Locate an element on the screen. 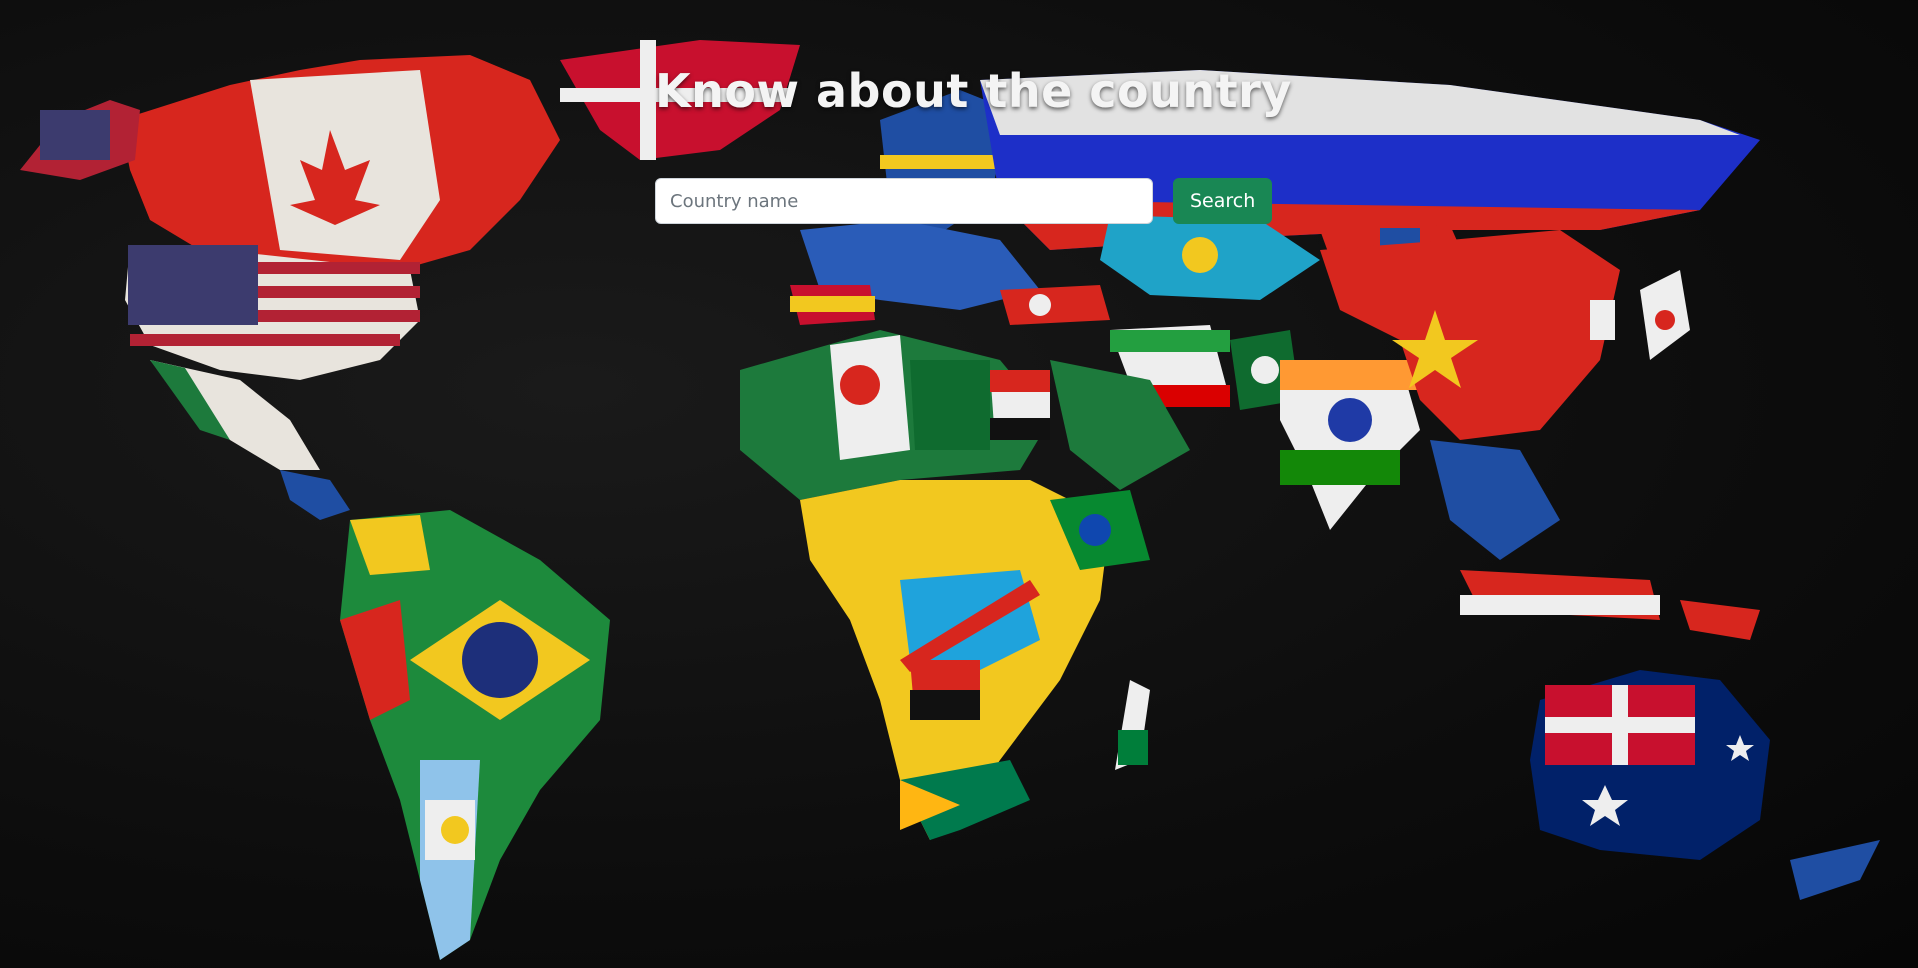  indonesia-white is located at coordinates (1560, 605).